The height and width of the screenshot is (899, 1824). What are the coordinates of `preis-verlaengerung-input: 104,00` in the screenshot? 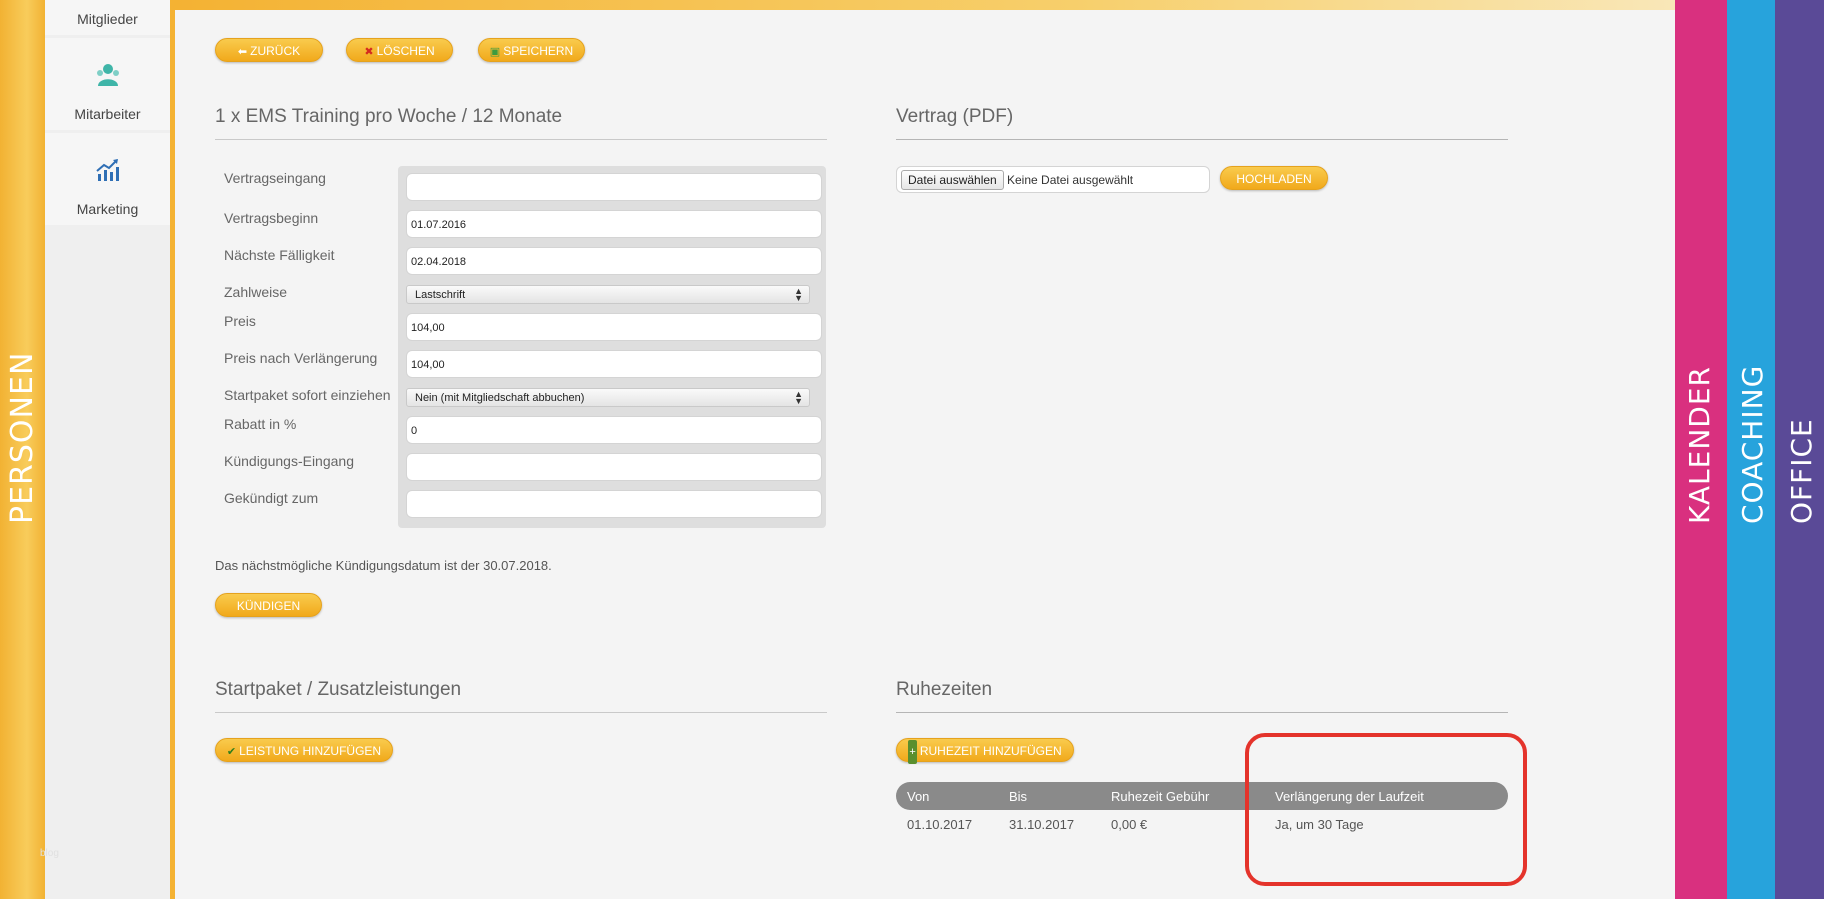 It's located at (614, 364).